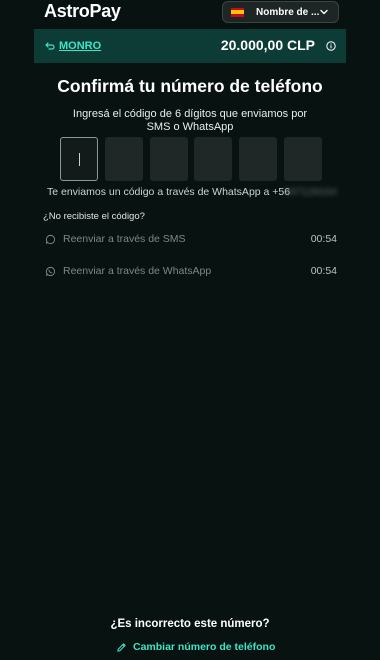 This screenshot has height=660, width=380. What do you see at coordinates (323, 271) in the screenshot?
I see `resend-whatsapp-timer: 00:54` at bounding box center [323, 271].